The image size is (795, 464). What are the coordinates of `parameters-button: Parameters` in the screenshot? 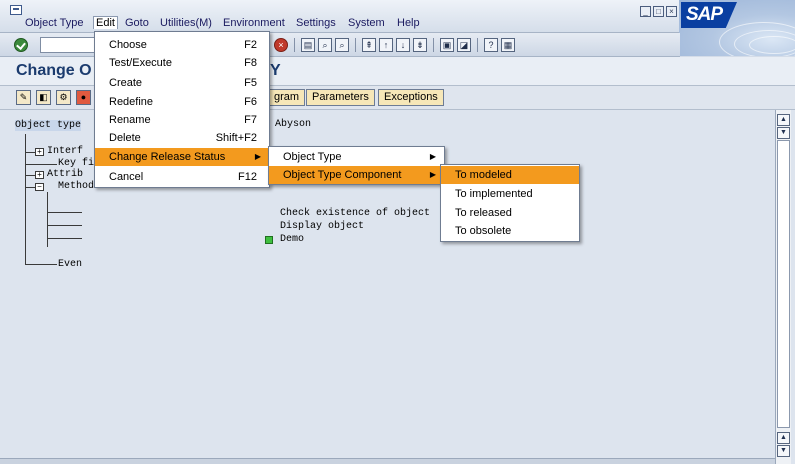 It's located at (340, 97).